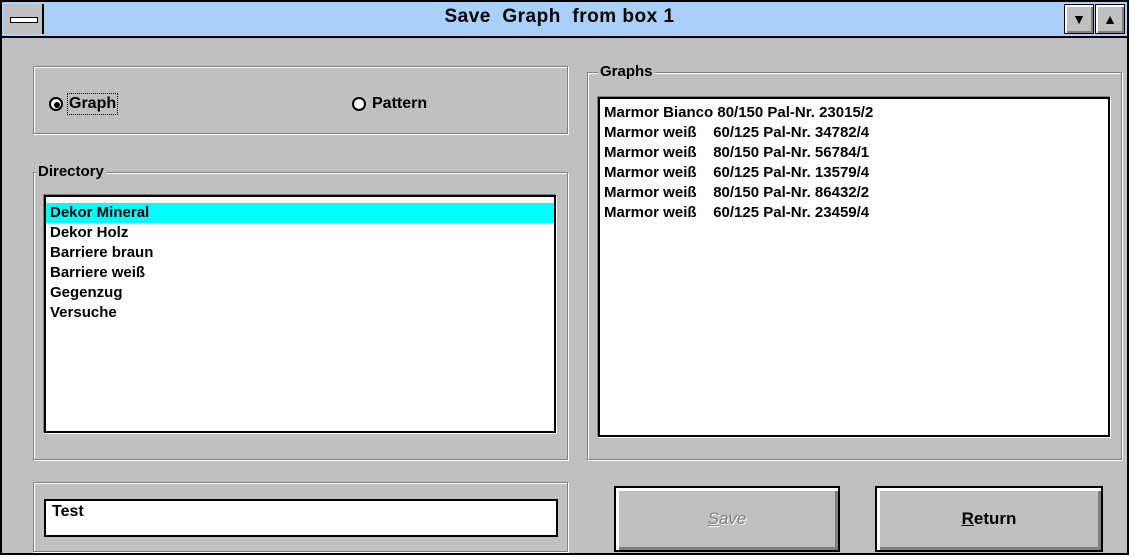 Image resolution: width=1135 pixels, height=557 pixels. Describe the element at coordinates (92, 104) in the screenshot. I see `graph-radio-label: Graph` at that location.